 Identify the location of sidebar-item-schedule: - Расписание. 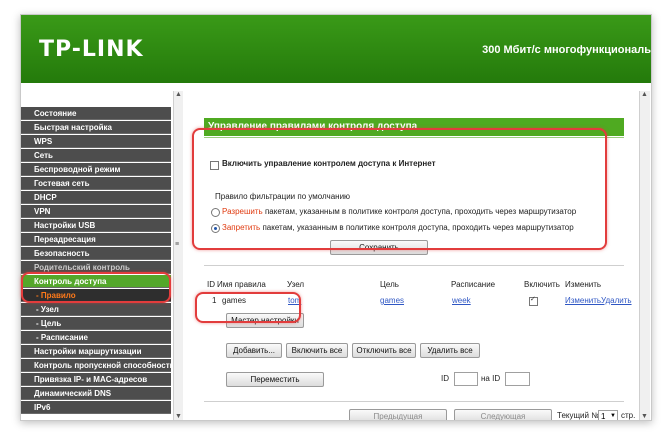
(96, 337).